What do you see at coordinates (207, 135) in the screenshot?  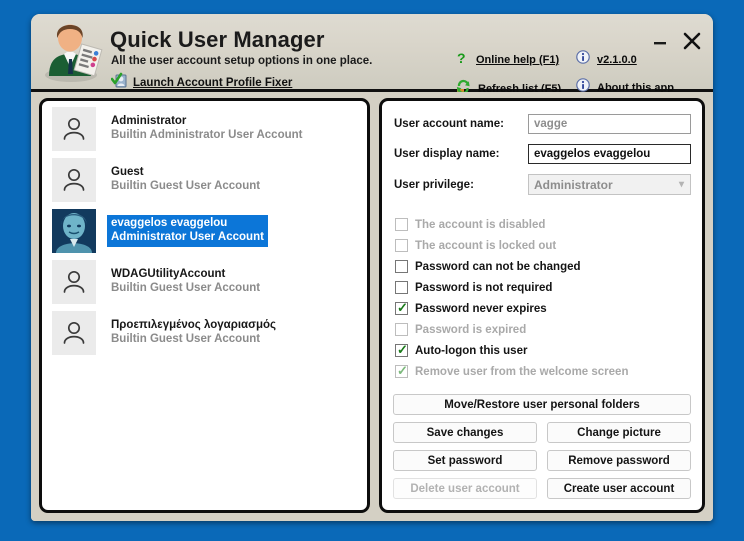 I see `user-item-description: Builtin Administrator User Account` at bounding box center [207, 135].